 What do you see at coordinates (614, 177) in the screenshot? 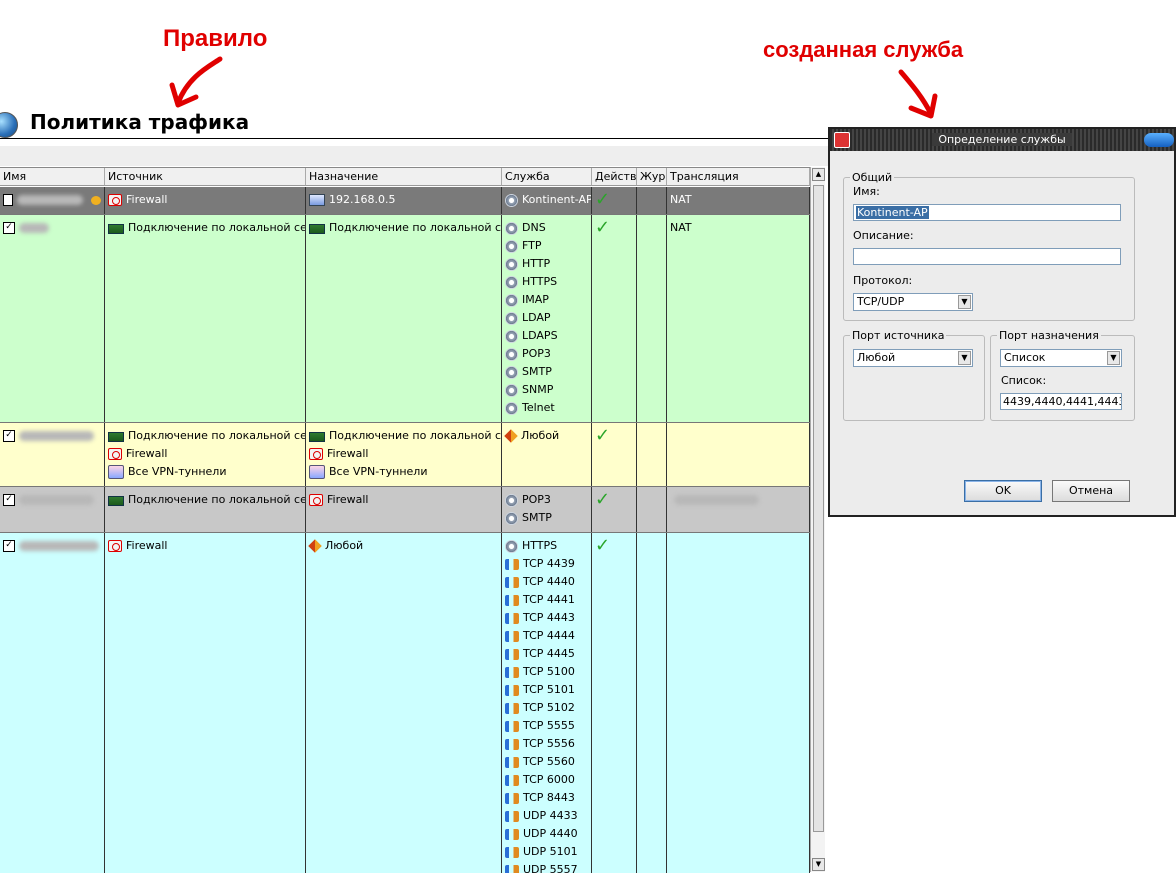
I see `column-header-action: Действи` at bounding box center [614, 177].